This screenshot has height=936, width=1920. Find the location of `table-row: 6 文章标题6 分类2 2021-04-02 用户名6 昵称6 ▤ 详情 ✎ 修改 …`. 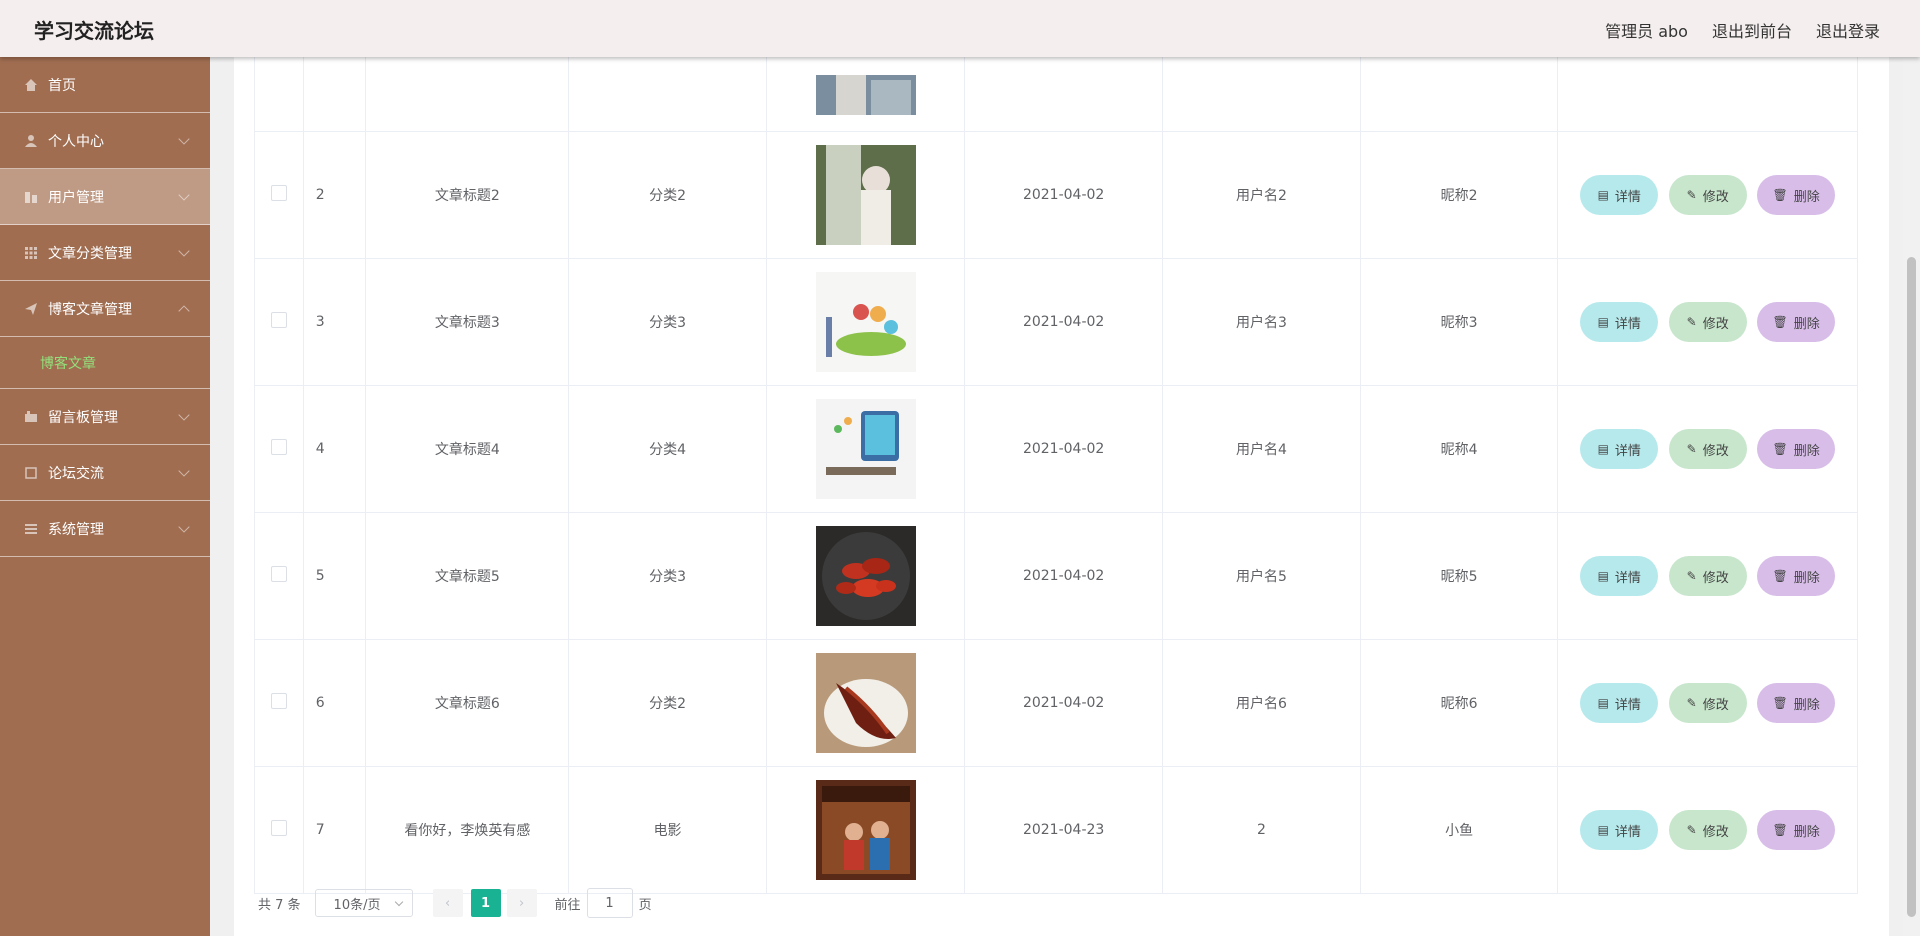

table-row: 6 文章标题6 分类2 2021-04-02 用户名6 昵称6 ▤ 详情 ✎ 修改 … is located at coordinates (1056, 703).